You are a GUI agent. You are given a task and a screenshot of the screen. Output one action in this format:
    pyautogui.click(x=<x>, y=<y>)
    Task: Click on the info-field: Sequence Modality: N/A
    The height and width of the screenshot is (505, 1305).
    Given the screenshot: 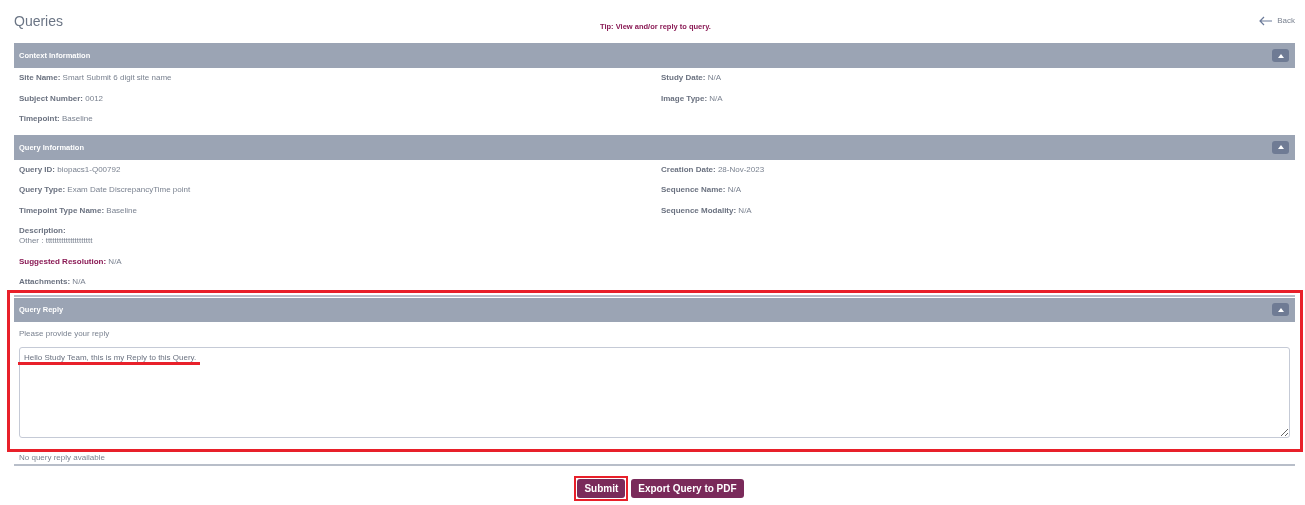 What is the action you would take?
    pyautogui.click(x=975, y=210)
    